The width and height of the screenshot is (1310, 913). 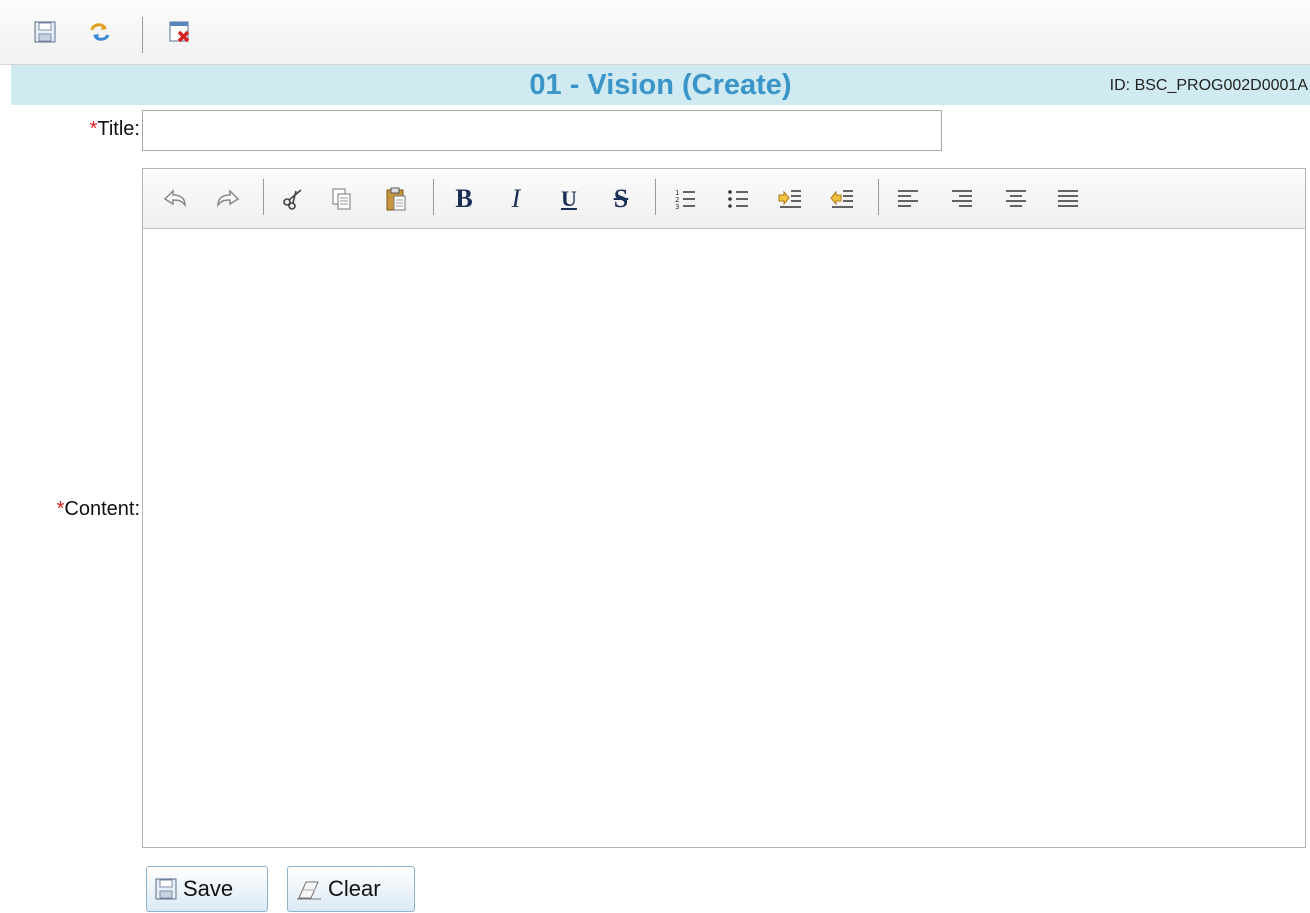 What do you see at coordinates (842, 199) in the screenshot?
I see `outdent-icon` at bounding box center [842, 199].